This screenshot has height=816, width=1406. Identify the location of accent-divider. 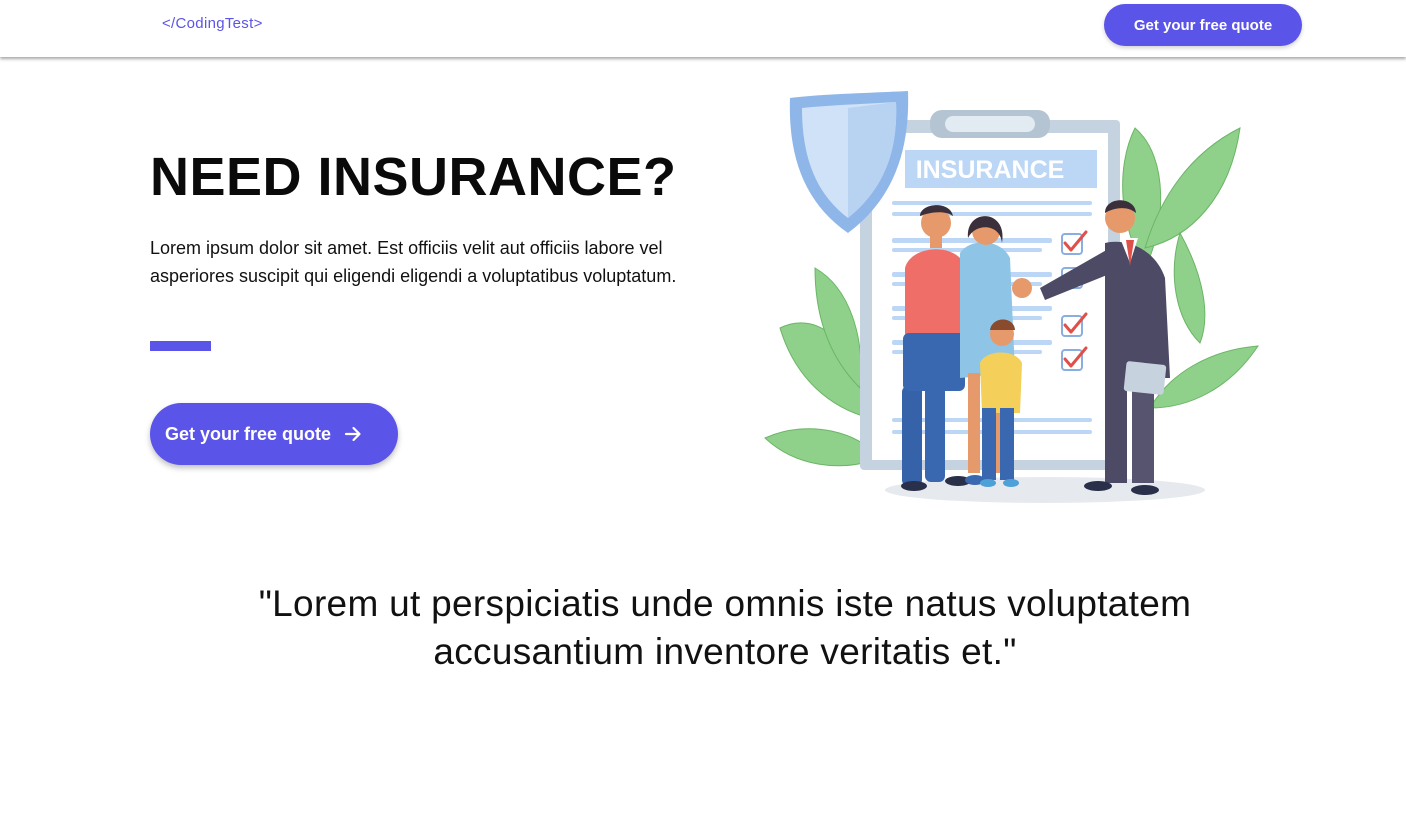
(180, 346).